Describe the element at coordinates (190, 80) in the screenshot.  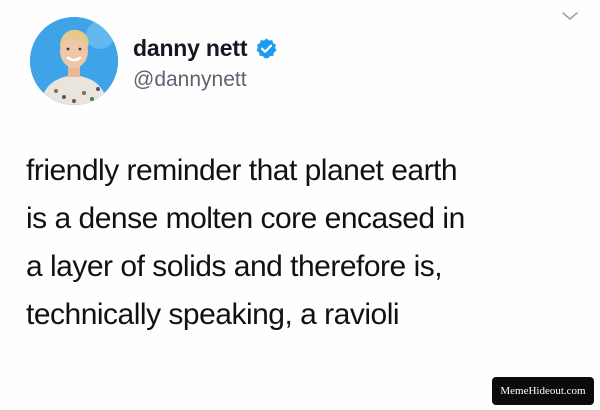
I see `author-handle: @dannynett` at that location.